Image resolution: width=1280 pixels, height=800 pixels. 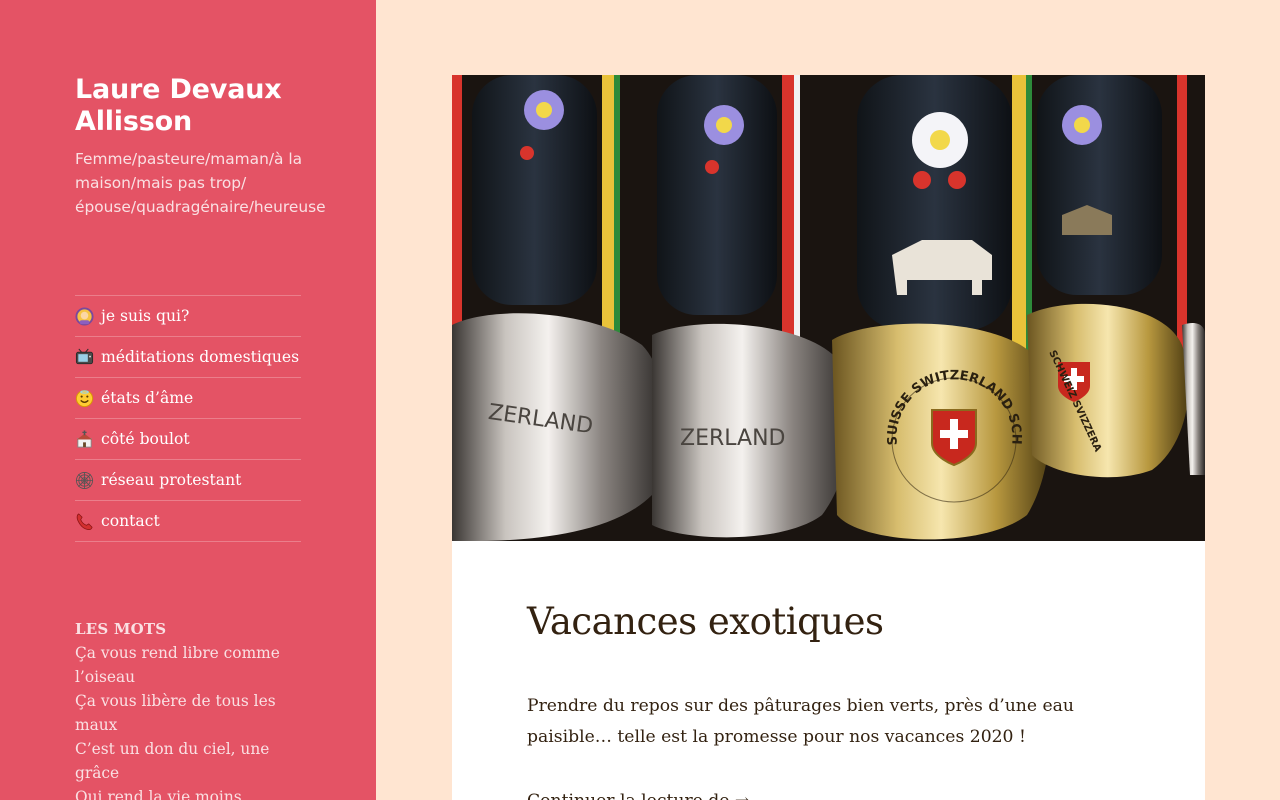 I want to click on menu-item-label: côté boulot, so click(x=145, y=439).